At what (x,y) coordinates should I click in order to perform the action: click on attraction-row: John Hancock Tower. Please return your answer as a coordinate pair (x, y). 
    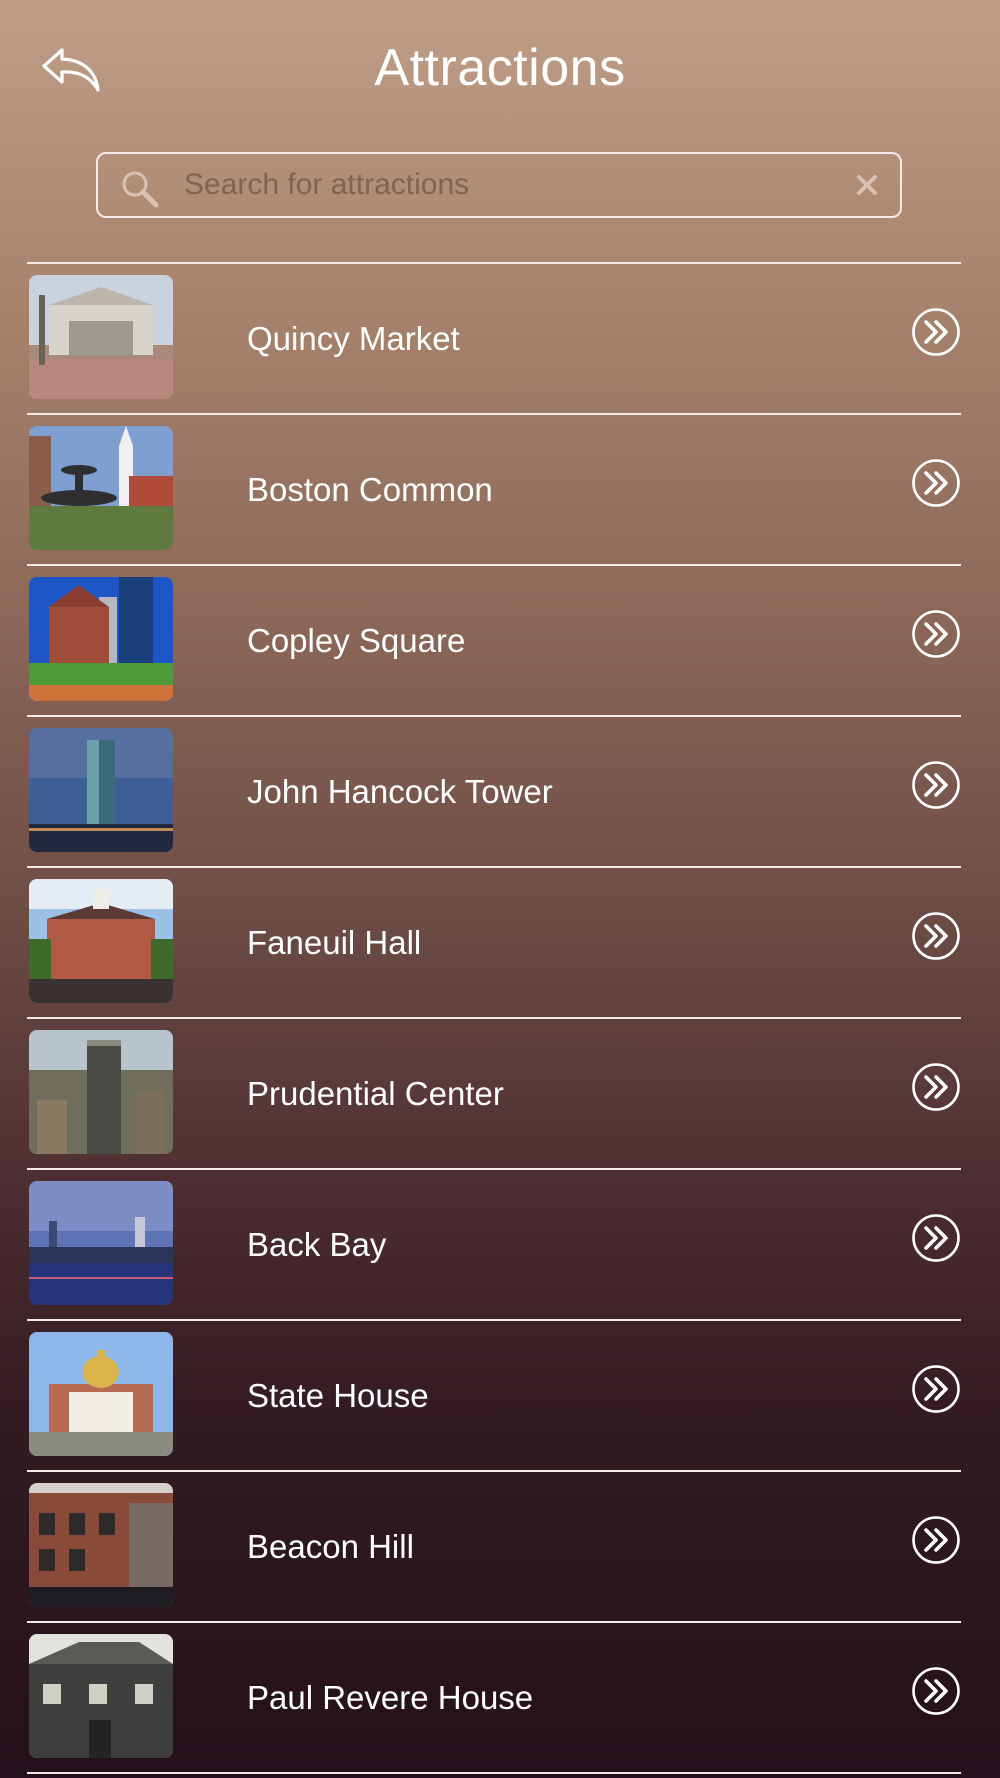
    Looking at the image, I should click on (494, 791).